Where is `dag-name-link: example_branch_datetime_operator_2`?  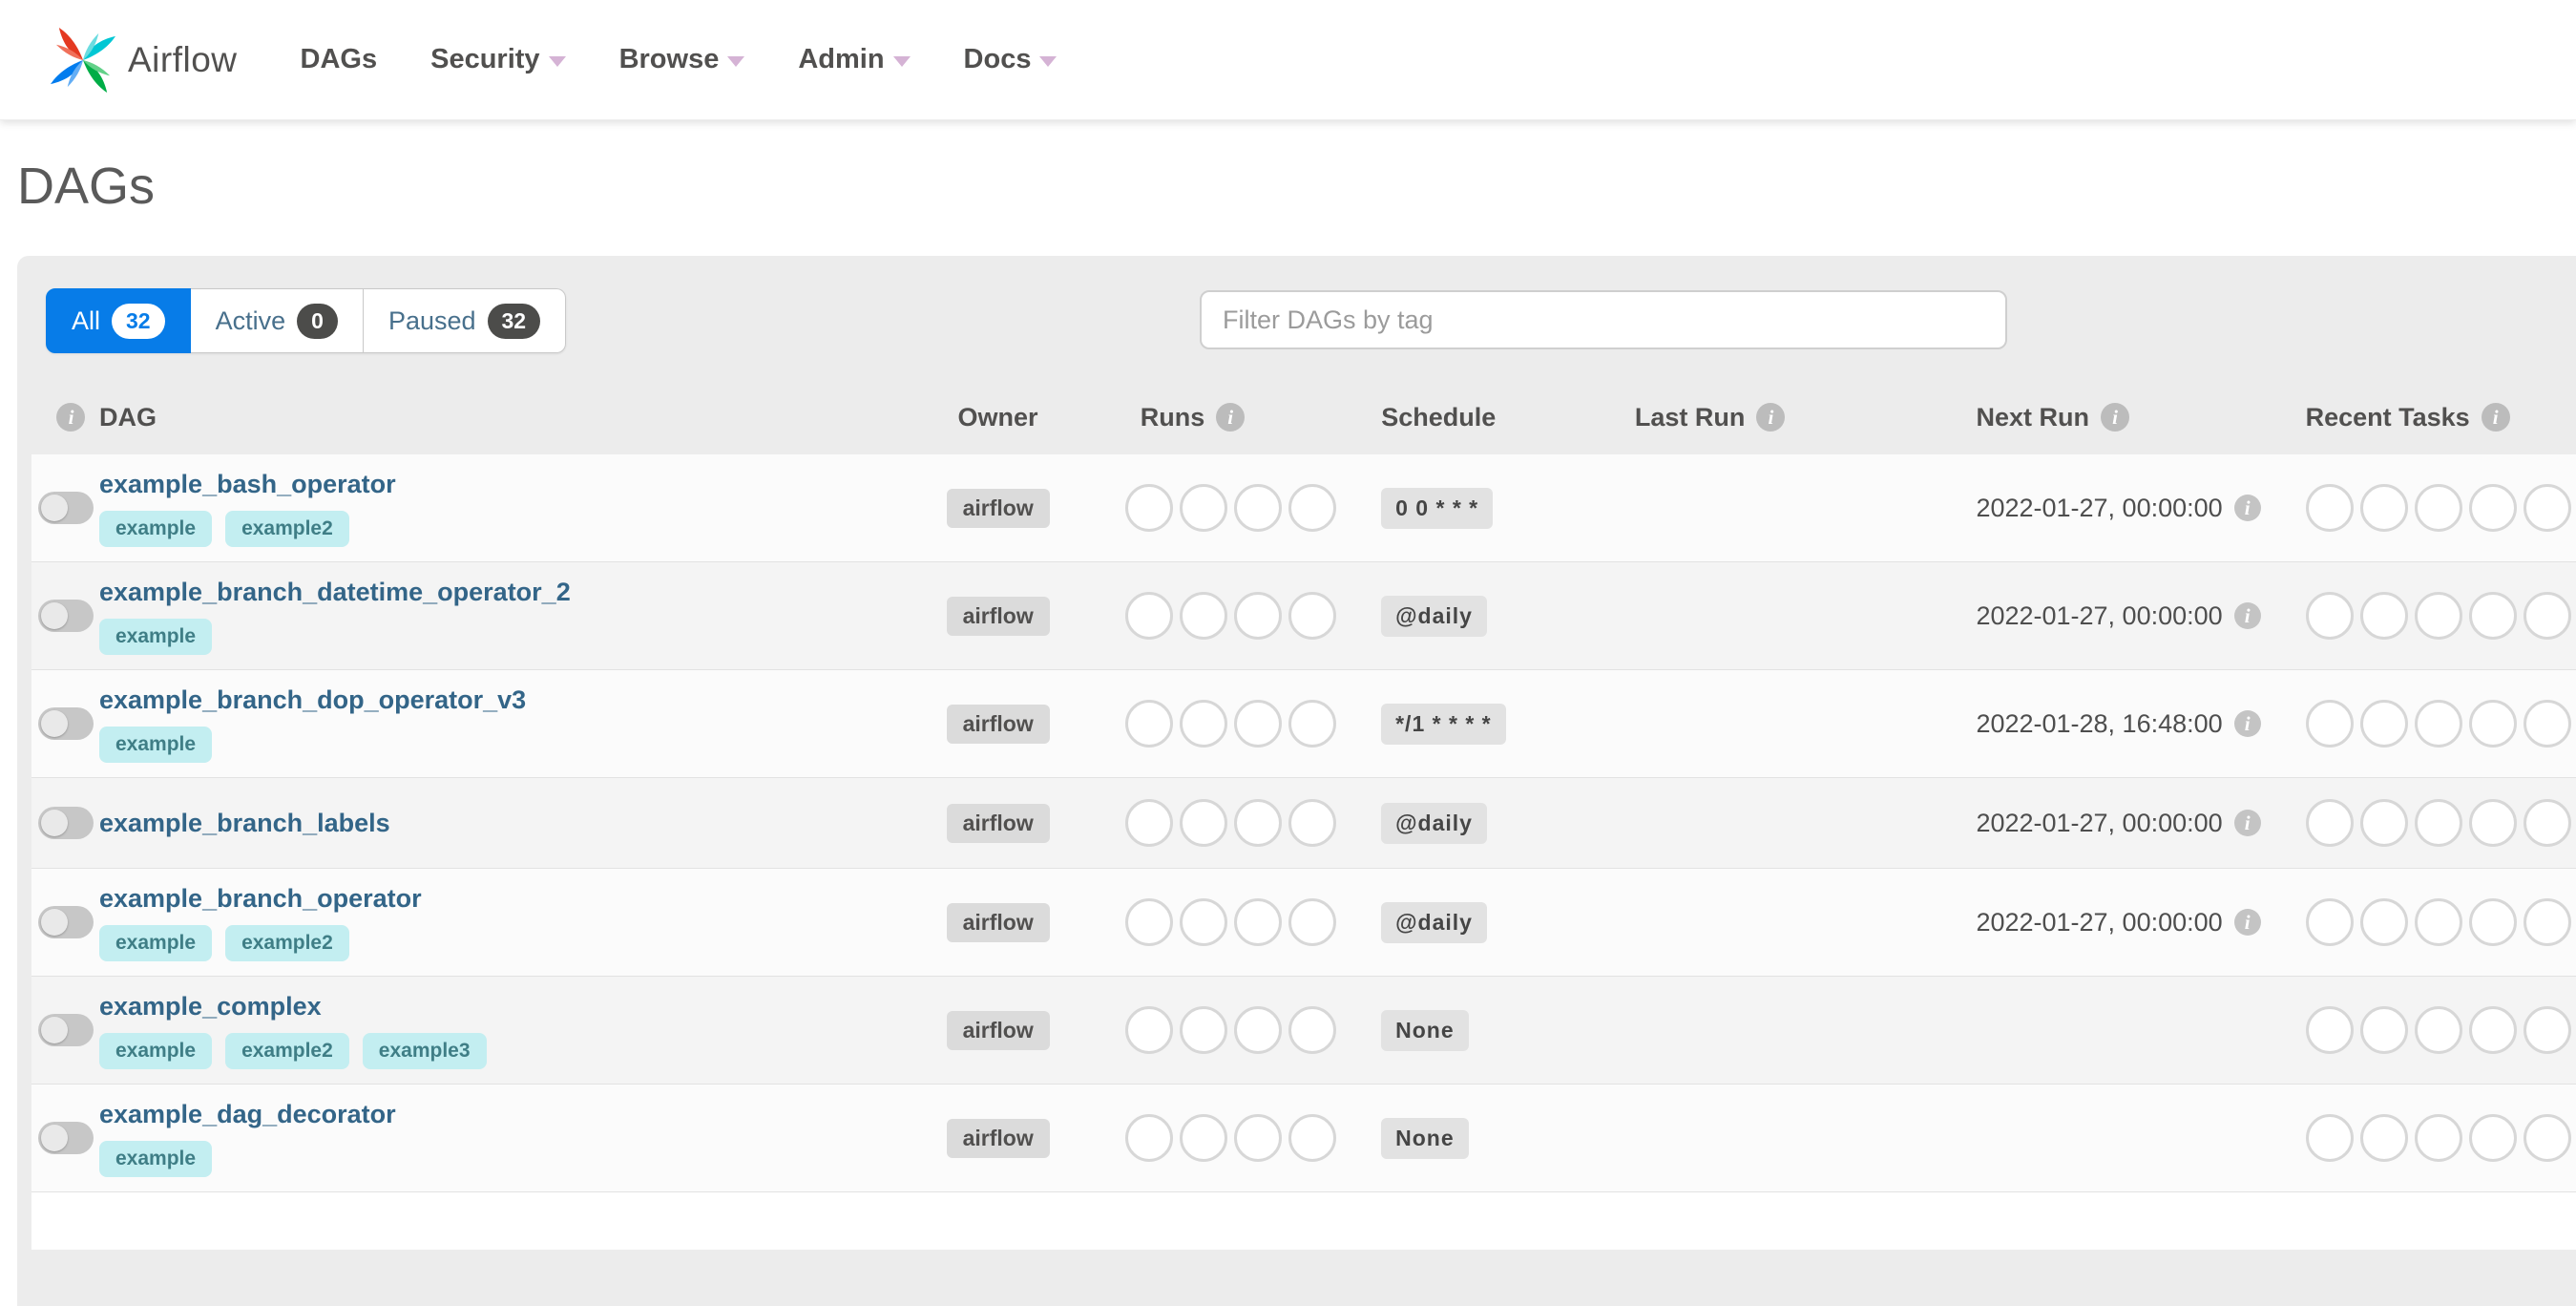 dag-name-link: example_branch_datetime_operator_2 is located at coordinates (335, 592).